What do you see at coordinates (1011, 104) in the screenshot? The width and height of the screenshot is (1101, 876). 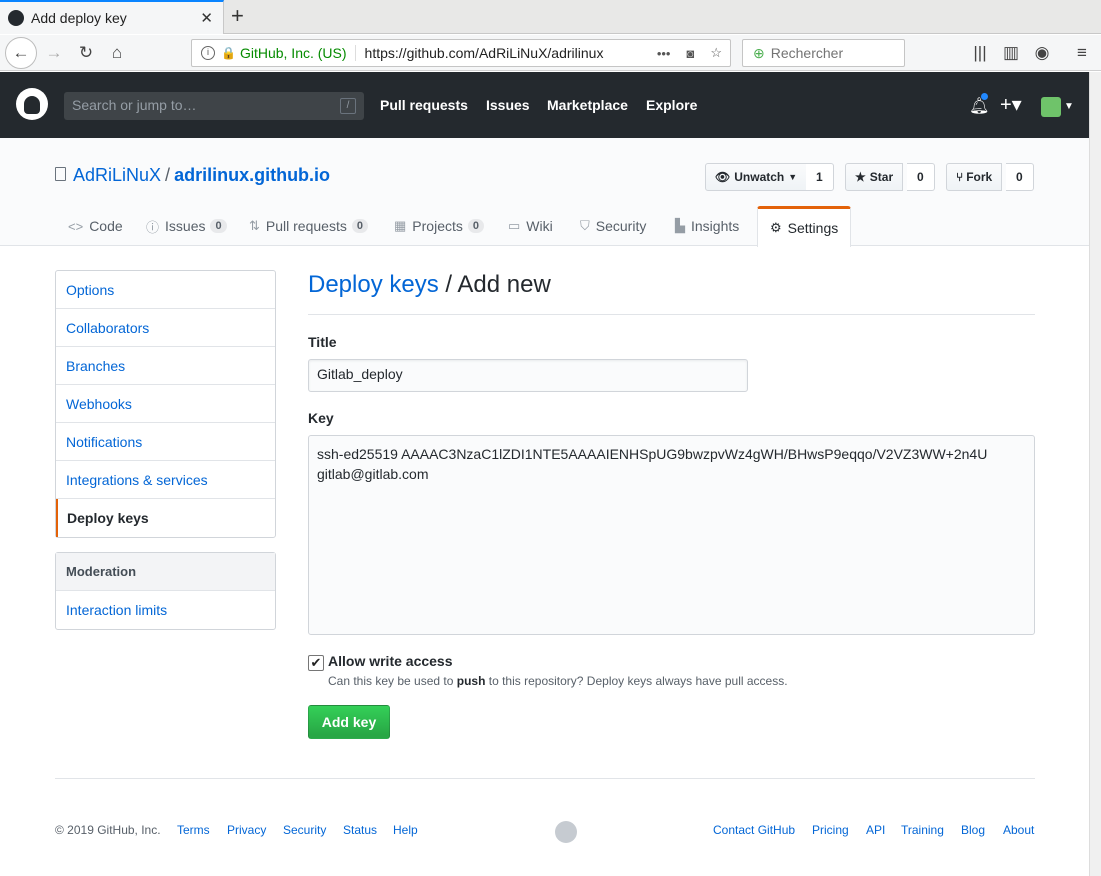 I see `create-new-plus-icon: +▾` at bounding box center [1011, 104].